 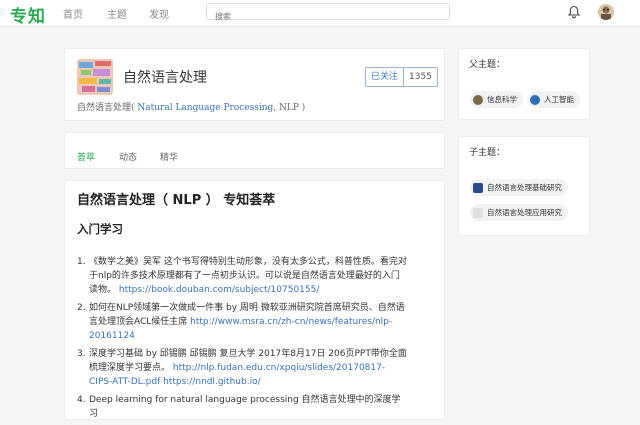 What do you see at coordinates (28, 14) in the screenshot?
I see `site-logo: 专知` at bounding box center [28, 14].